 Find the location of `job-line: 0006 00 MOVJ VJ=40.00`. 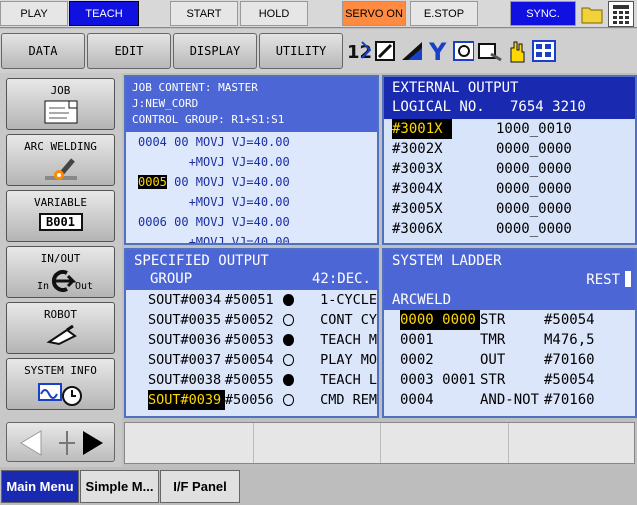

job-line: 0006 00 MOVJ VJ=40.00 is located at coordinates (257, 222).